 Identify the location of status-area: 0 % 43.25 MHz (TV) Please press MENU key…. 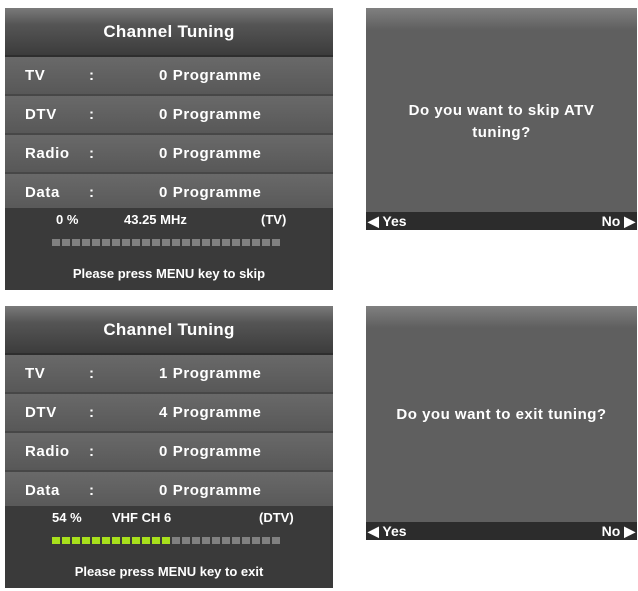
(169, 249).